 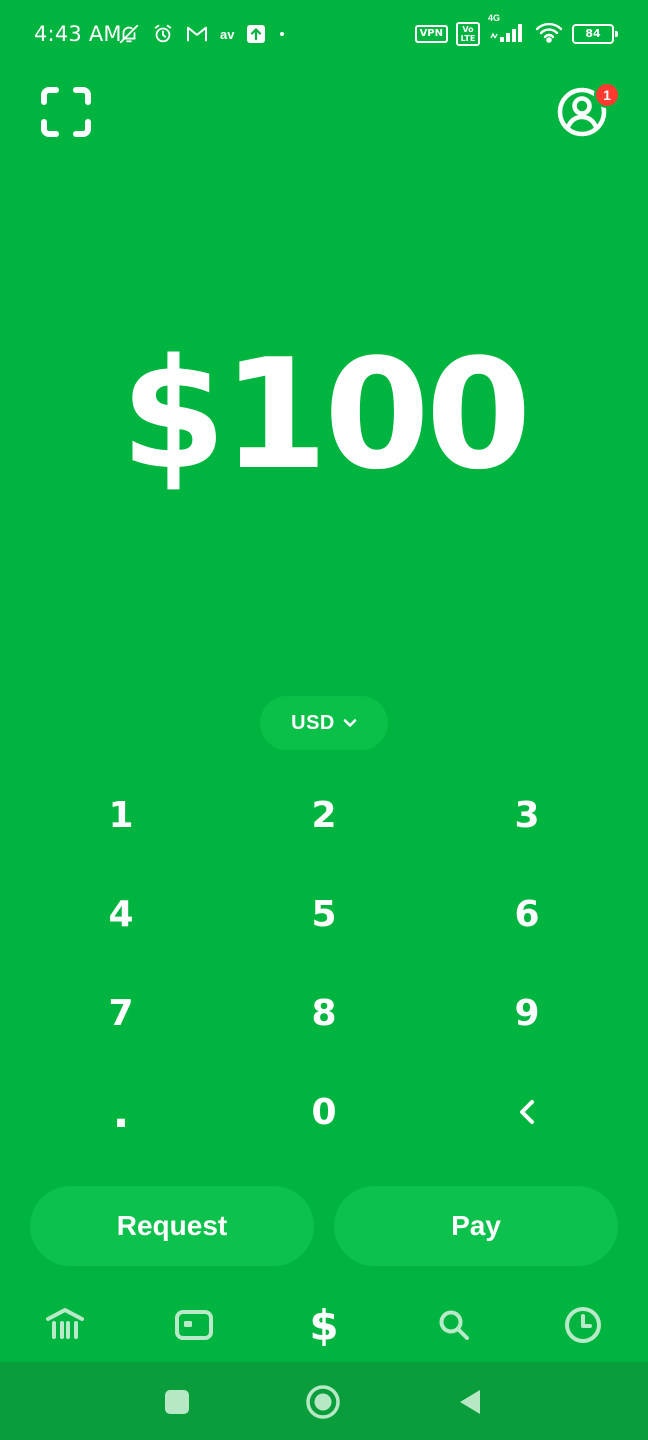 I want to click on request-label: Request, so click(x=172, y=1225).